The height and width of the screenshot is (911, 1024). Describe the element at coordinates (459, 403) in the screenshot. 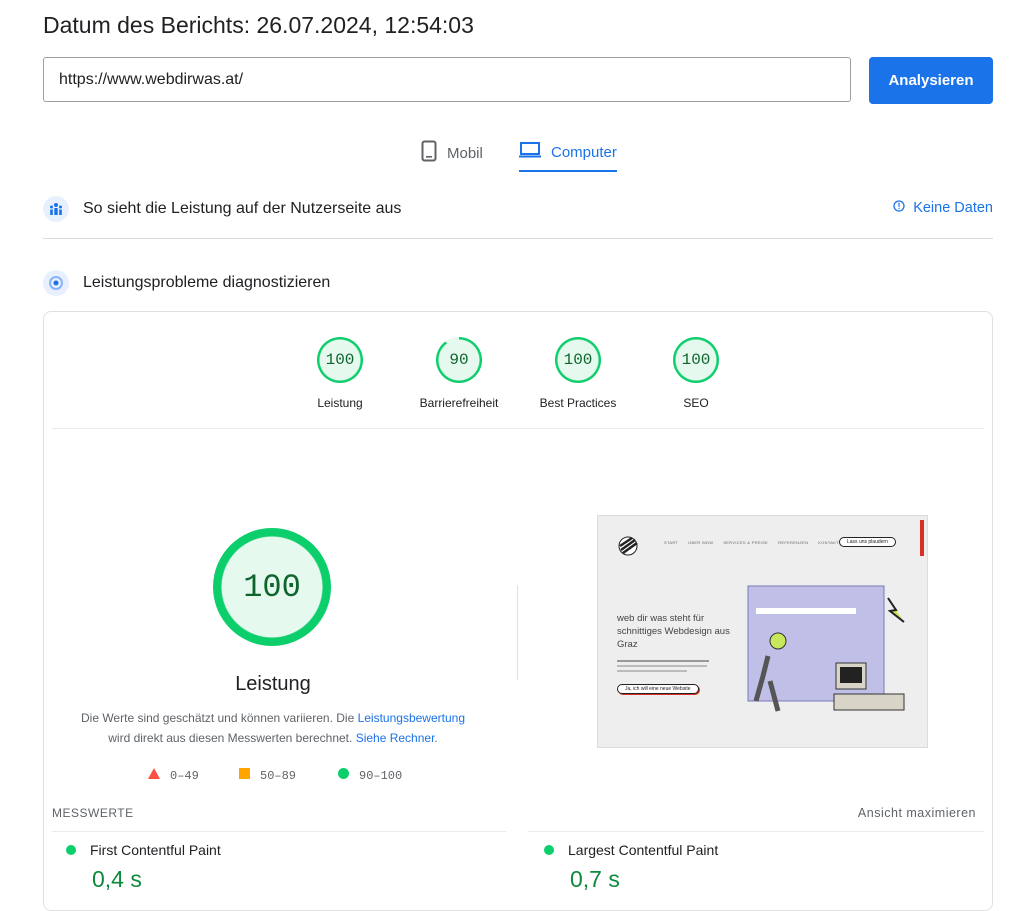

I see `category-label: Barrierefreiheit` at that location.